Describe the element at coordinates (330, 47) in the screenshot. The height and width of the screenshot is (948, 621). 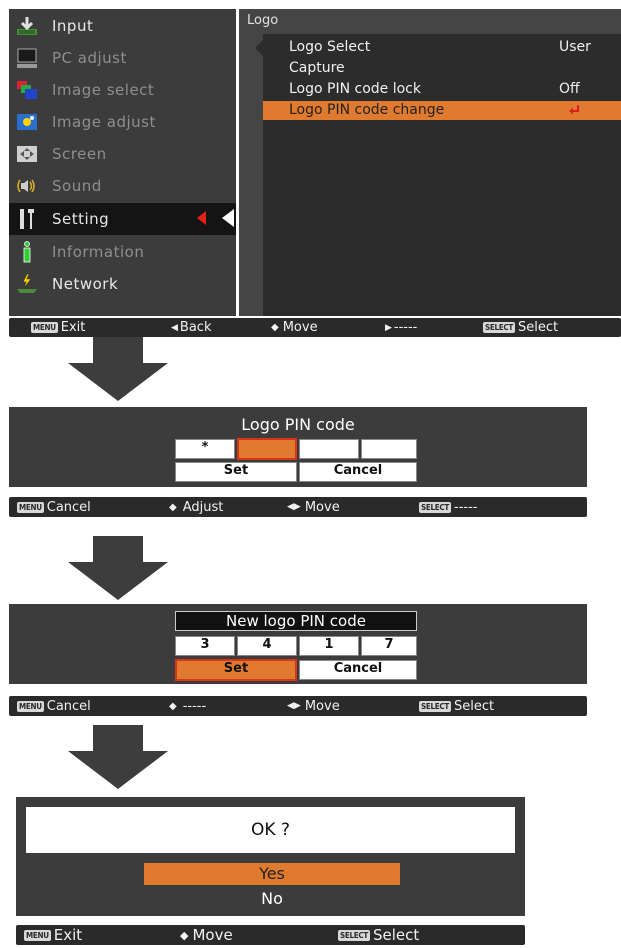
I see `submenu-row-label: Logo Select` at that location.